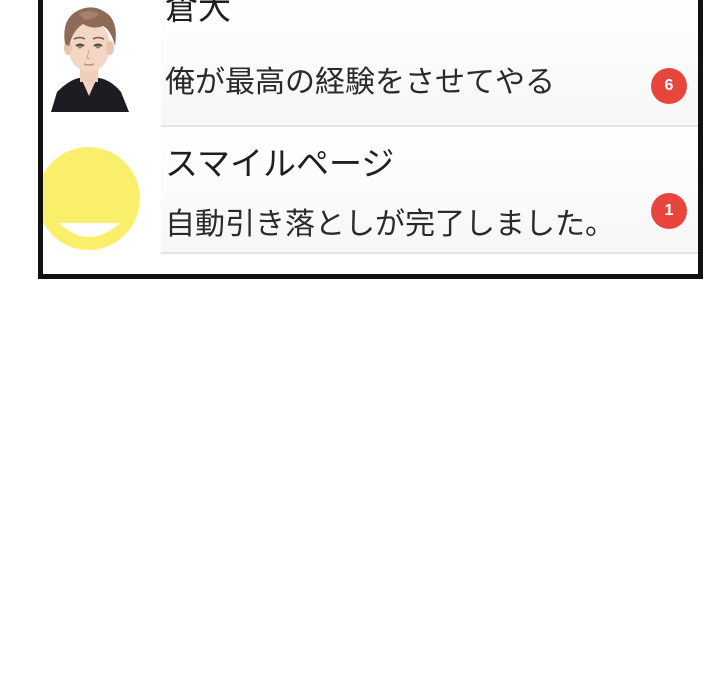  I want to click on smile-face-icon, so click(91, 198).